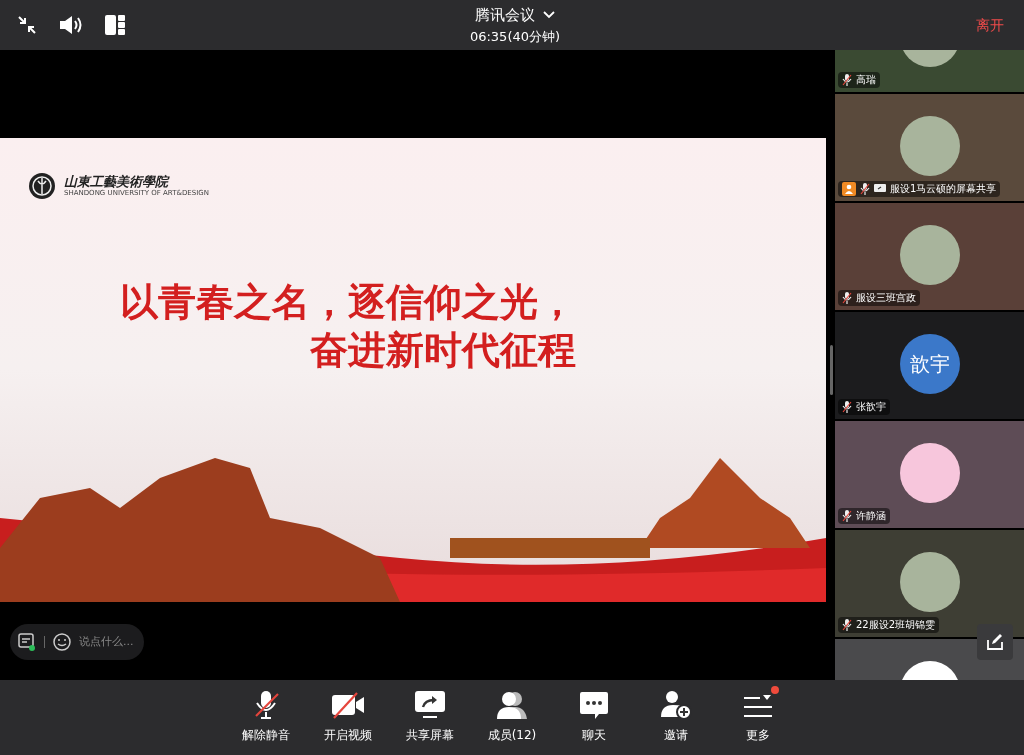 The height and width of the screenshot is (755, 1024). Describe the element at coordinates (929, 256) in the screenshot. I see `participant-tile: 服设三班宫政` at that location.